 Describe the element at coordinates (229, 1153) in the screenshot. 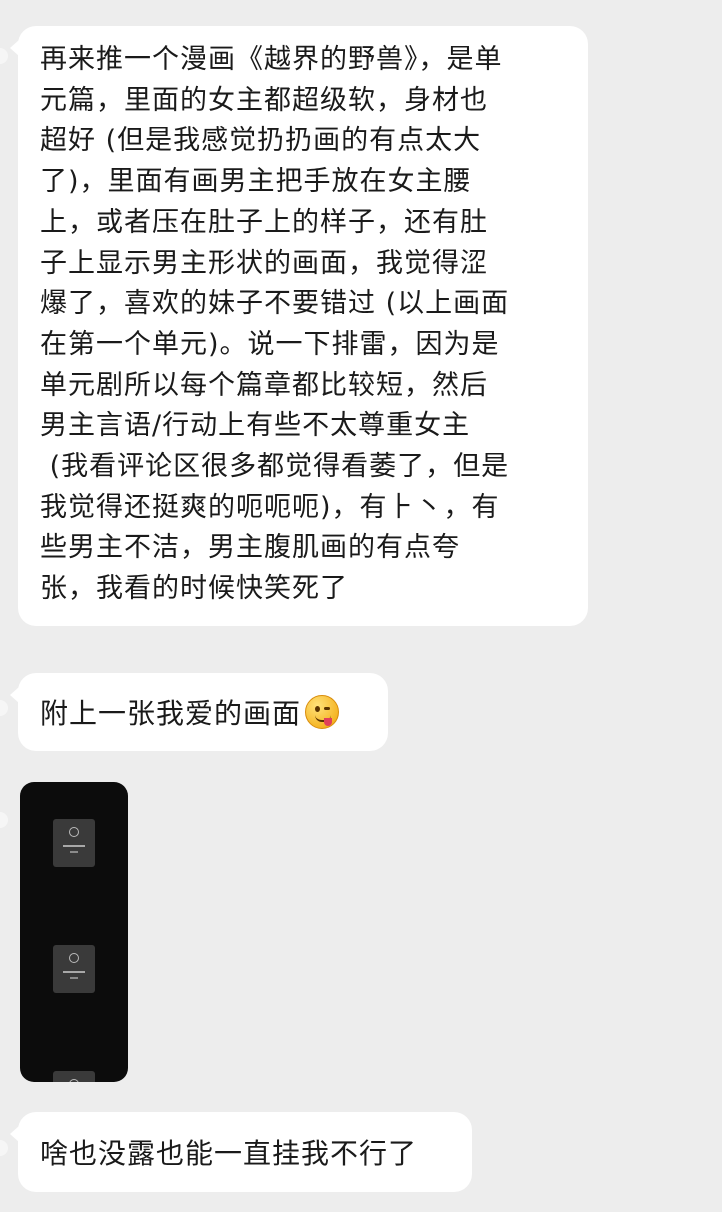

I see `message-text: 啥也没露也能一直挂我不行了` at that location.